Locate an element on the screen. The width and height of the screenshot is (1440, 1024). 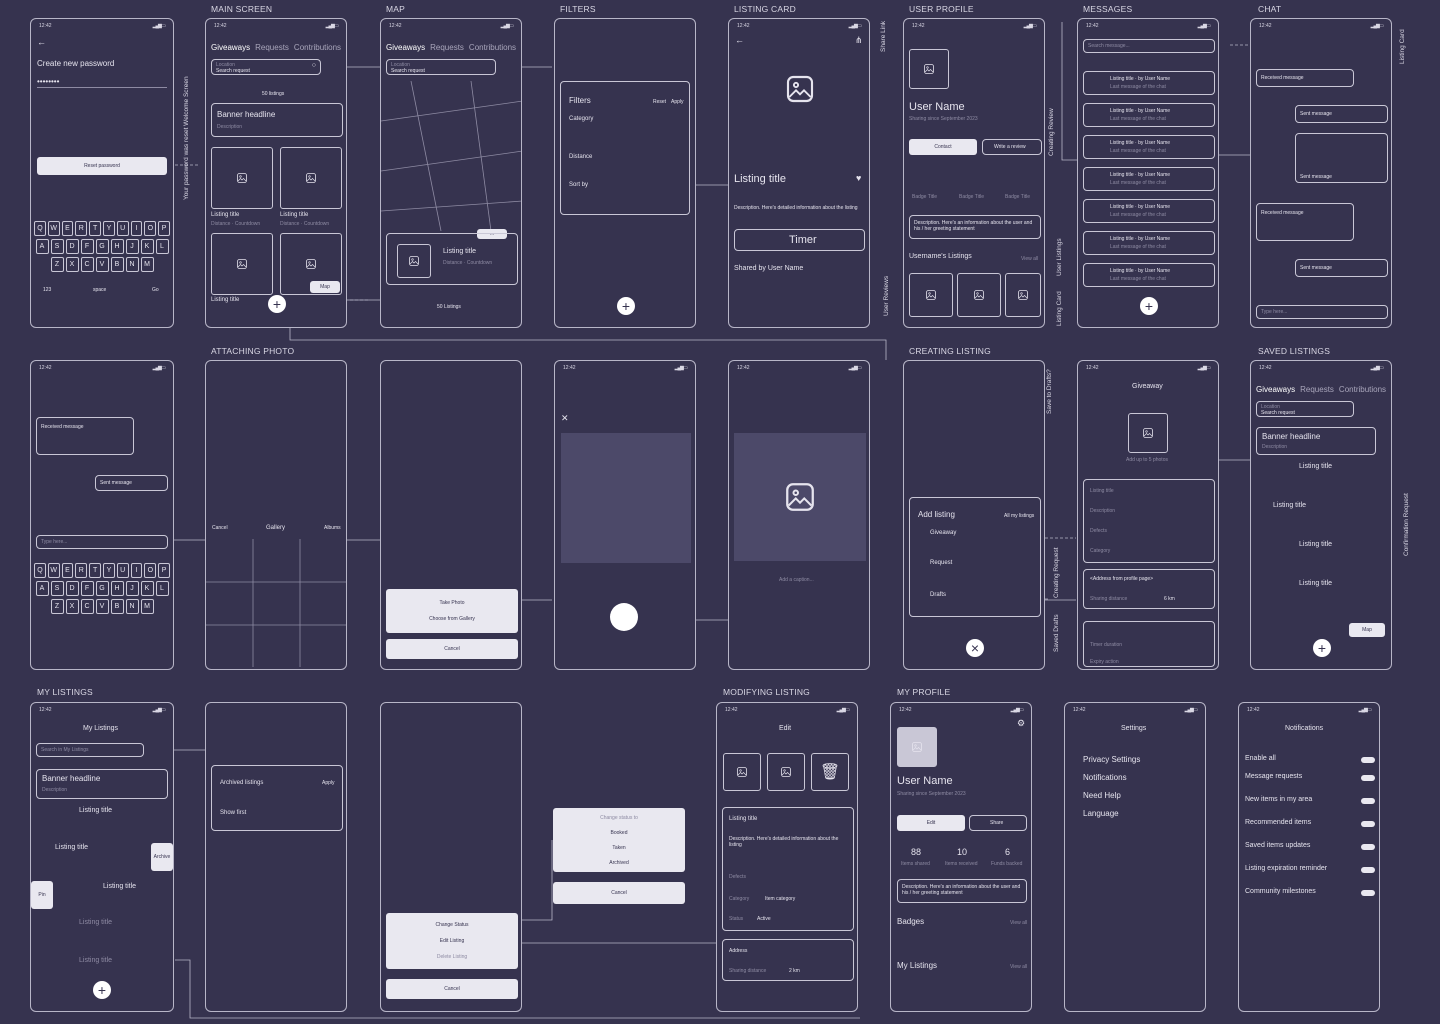
status-taken-option: Taken is located at coordinates (618, 848).